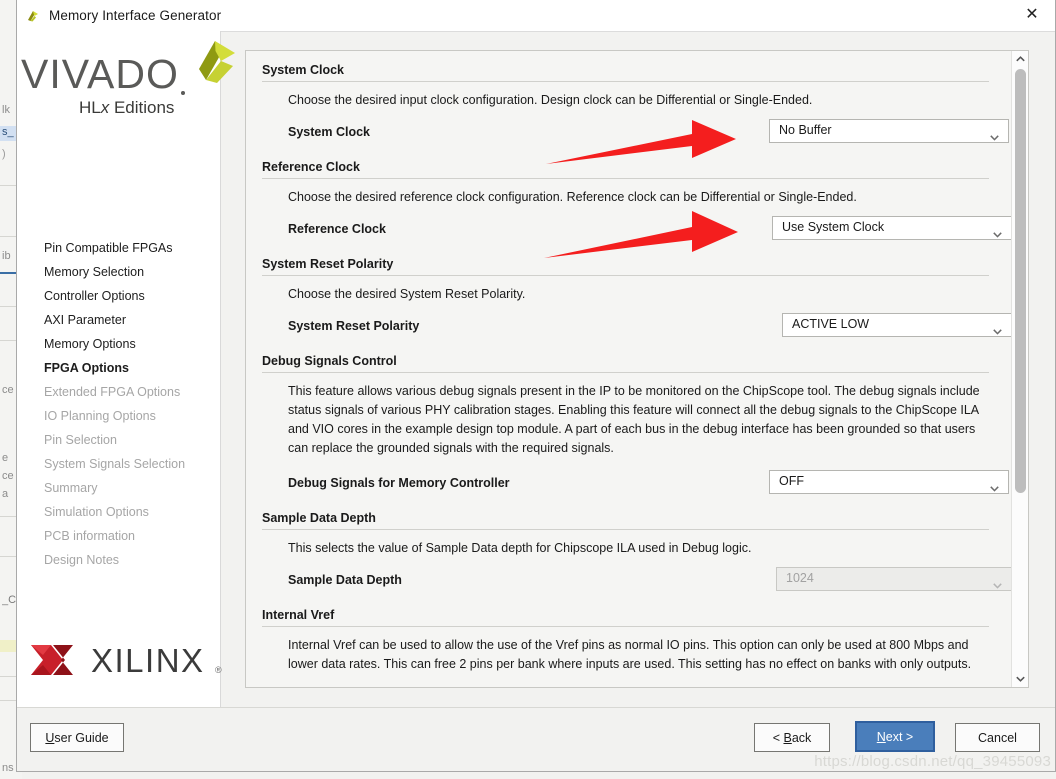 This screenshot has height=779, width=1056. Describe the element at coordinates (207, 61) in the screenshot. I see `vivado-chevron-icon` at that location.